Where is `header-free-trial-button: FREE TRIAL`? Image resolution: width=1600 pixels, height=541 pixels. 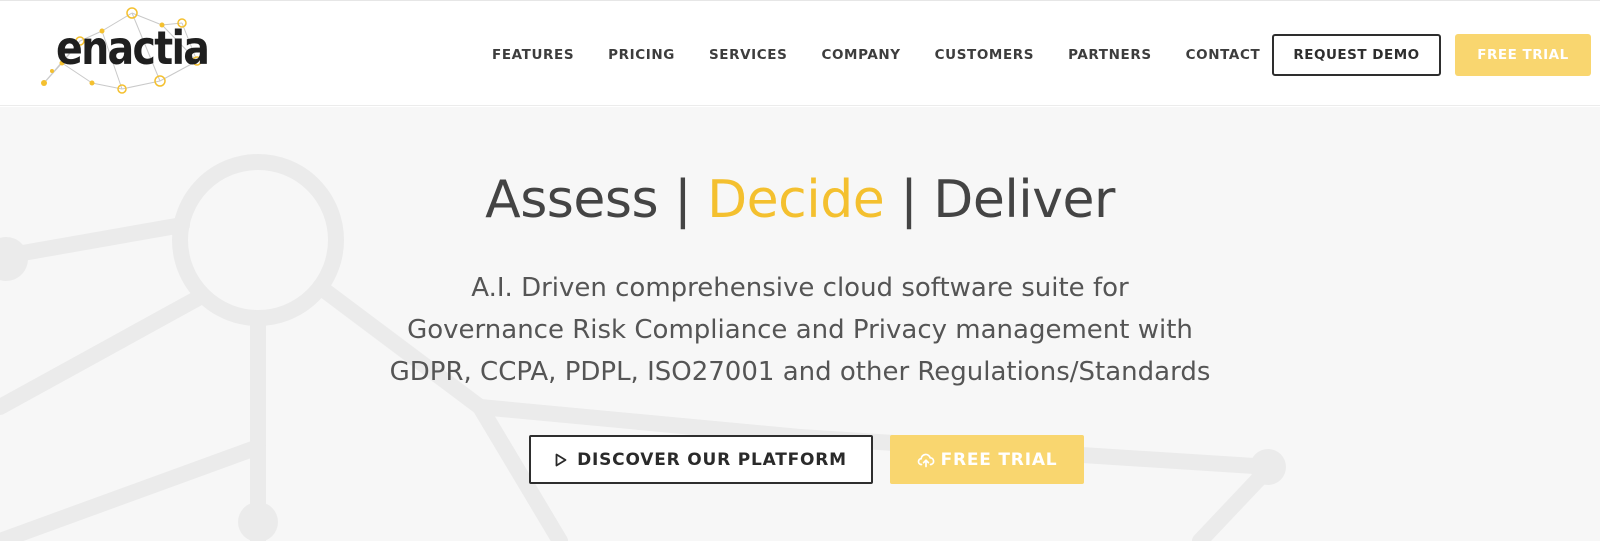
header-free-trial-button: FREE TRIAL is located at coordinates (1523, 55).